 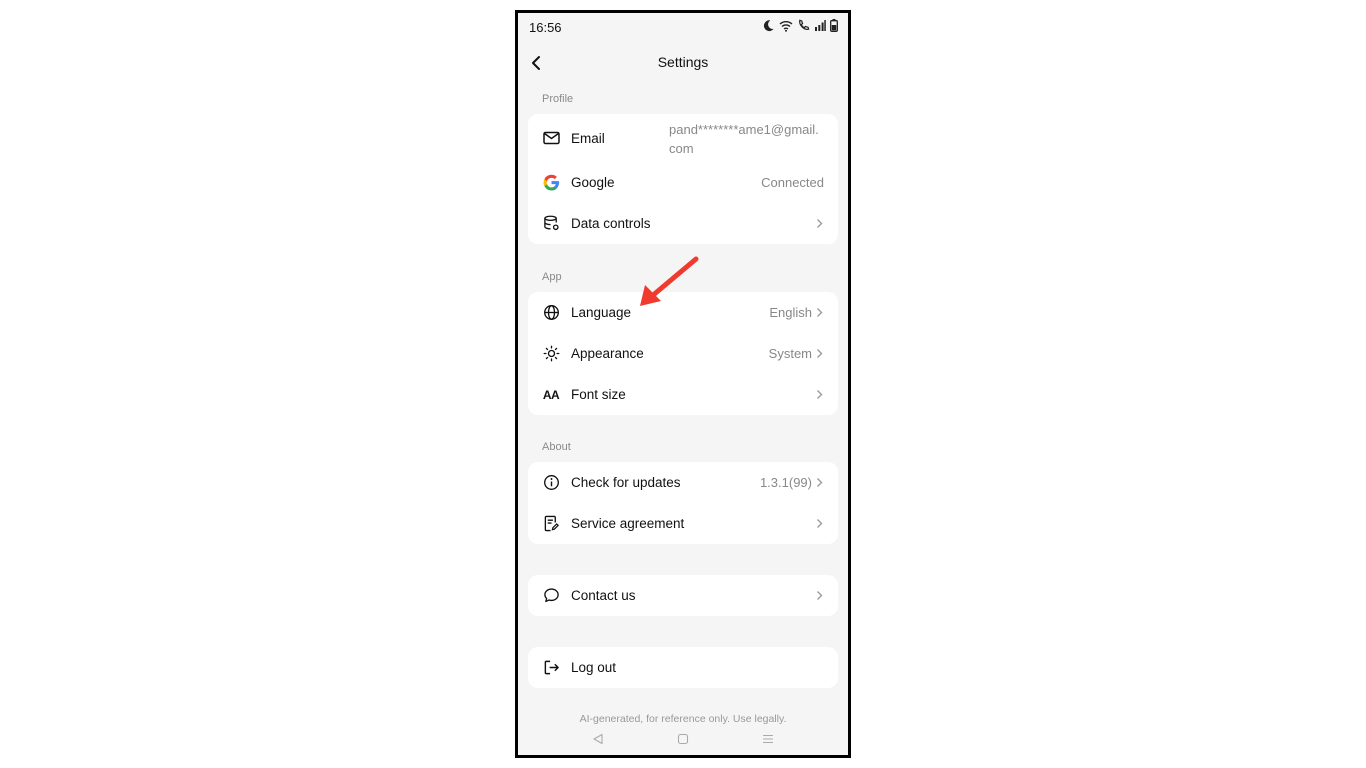 I want to click on nav-menu-button, so click(x=768, y=739).